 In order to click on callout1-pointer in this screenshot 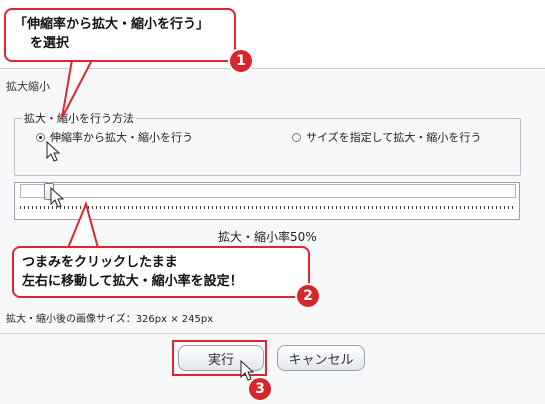, I will do `click(77, 89)`.